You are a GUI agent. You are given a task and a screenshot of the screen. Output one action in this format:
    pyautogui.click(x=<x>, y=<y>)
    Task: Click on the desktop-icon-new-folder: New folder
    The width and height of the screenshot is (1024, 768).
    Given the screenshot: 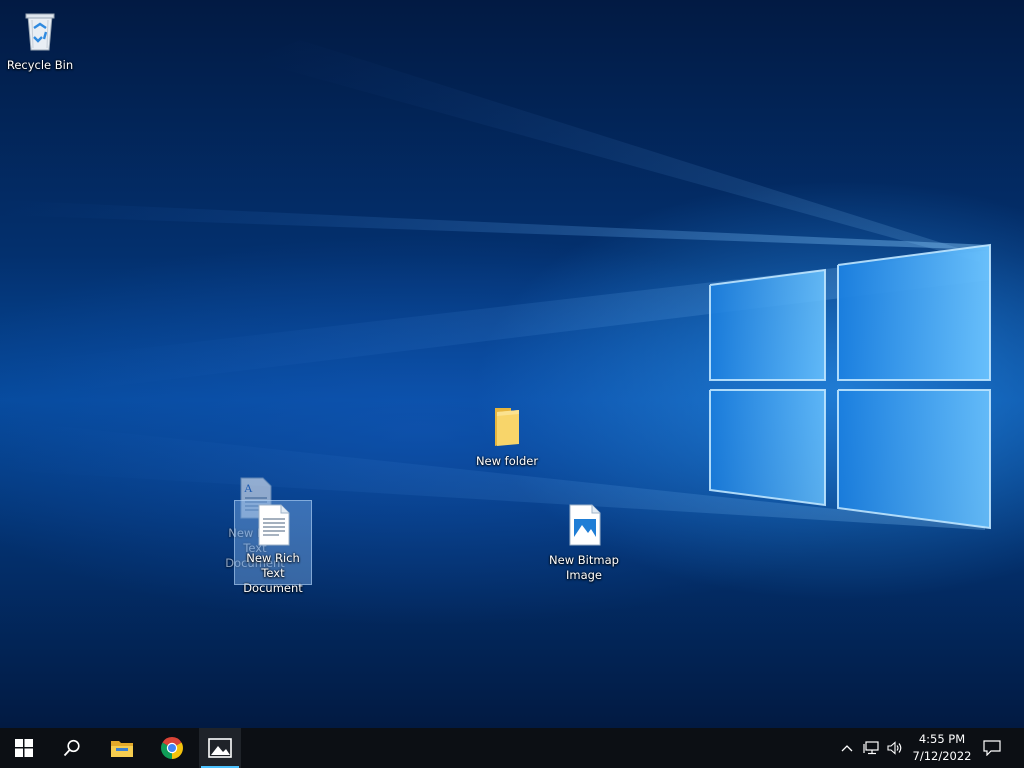 What is the action you would take?
    pyautogui.click(x=507, y=436)
    